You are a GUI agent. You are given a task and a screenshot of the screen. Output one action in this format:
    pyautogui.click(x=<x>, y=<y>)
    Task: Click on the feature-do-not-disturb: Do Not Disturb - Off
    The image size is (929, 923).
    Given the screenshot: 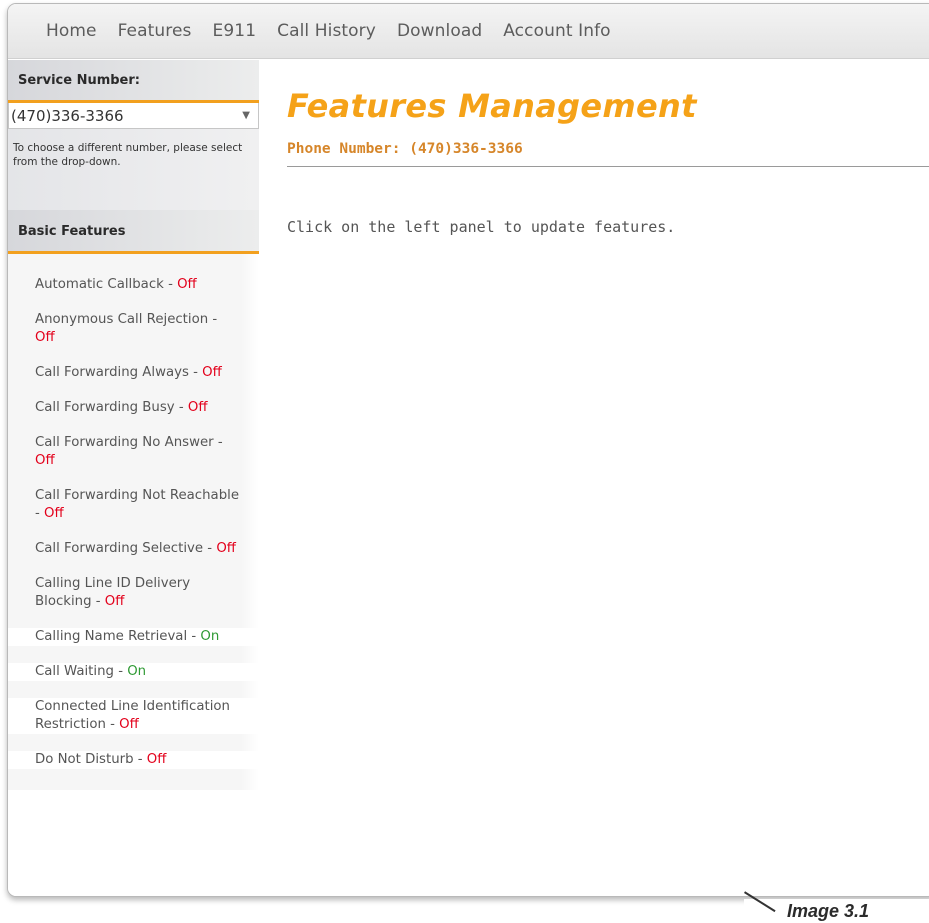 What is the action you would take?
    pyautogui.click(x=133, y=760)
    